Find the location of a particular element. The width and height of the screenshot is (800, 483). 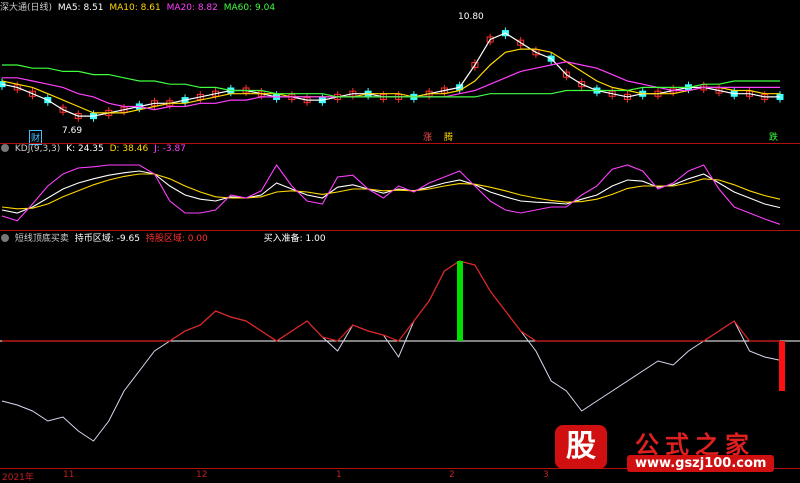

sell-signal-bar is located at coordinates (460, 301).